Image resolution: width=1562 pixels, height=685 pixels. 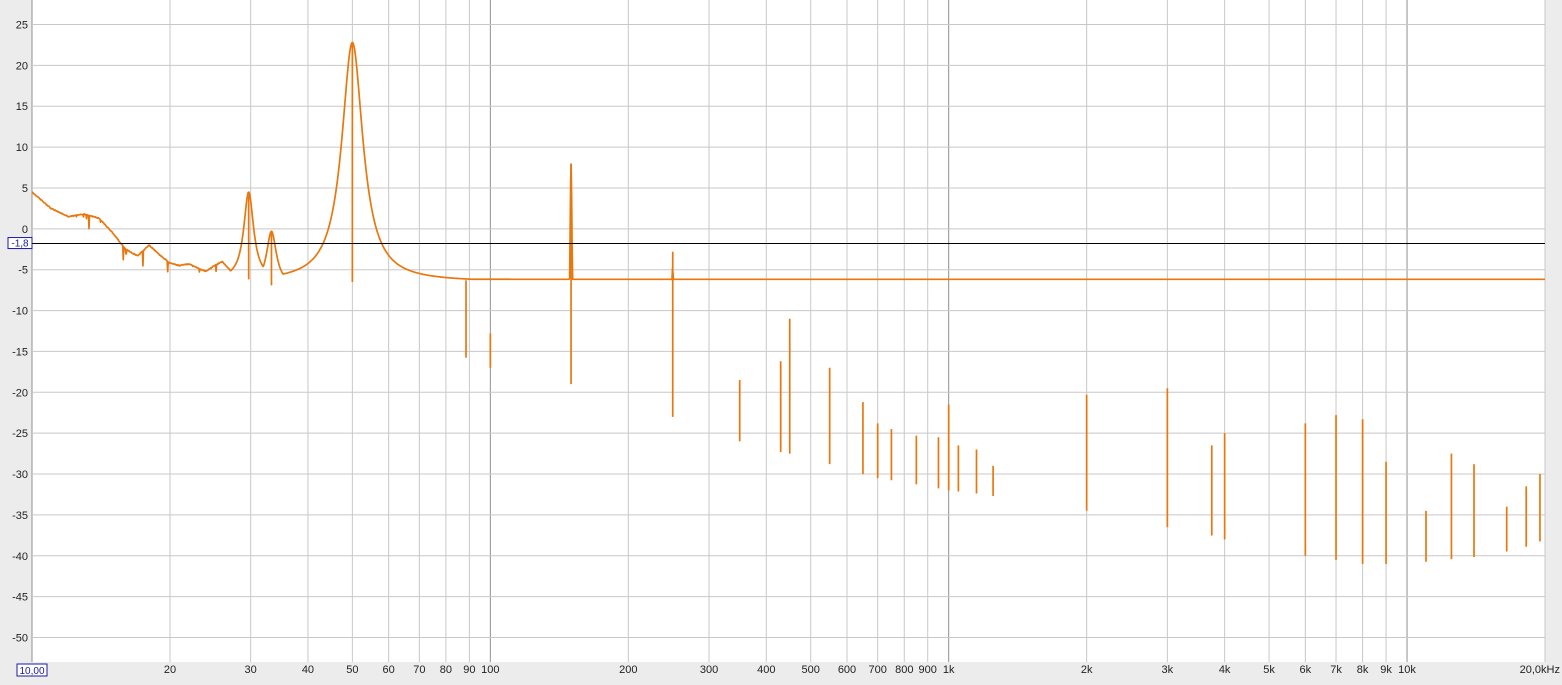 I want to click on x-tick-label: 60, so click(x=389, y=670).